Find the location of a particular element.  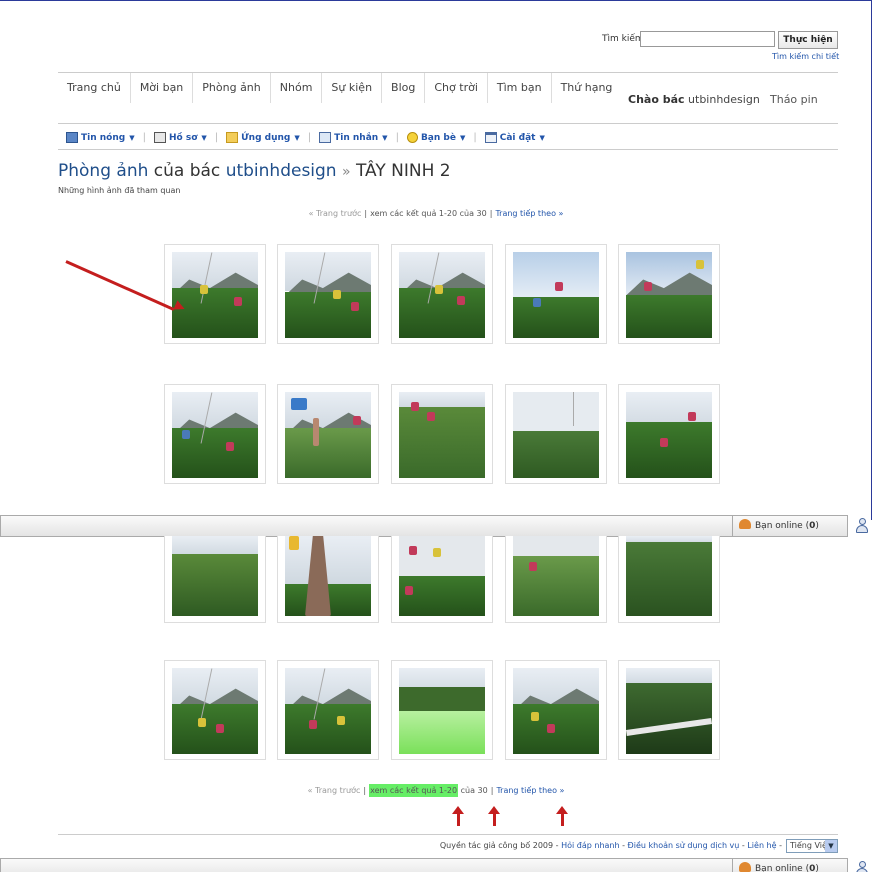

toolbar-news-label: Tin nóng is located at coordinates (103, 137).